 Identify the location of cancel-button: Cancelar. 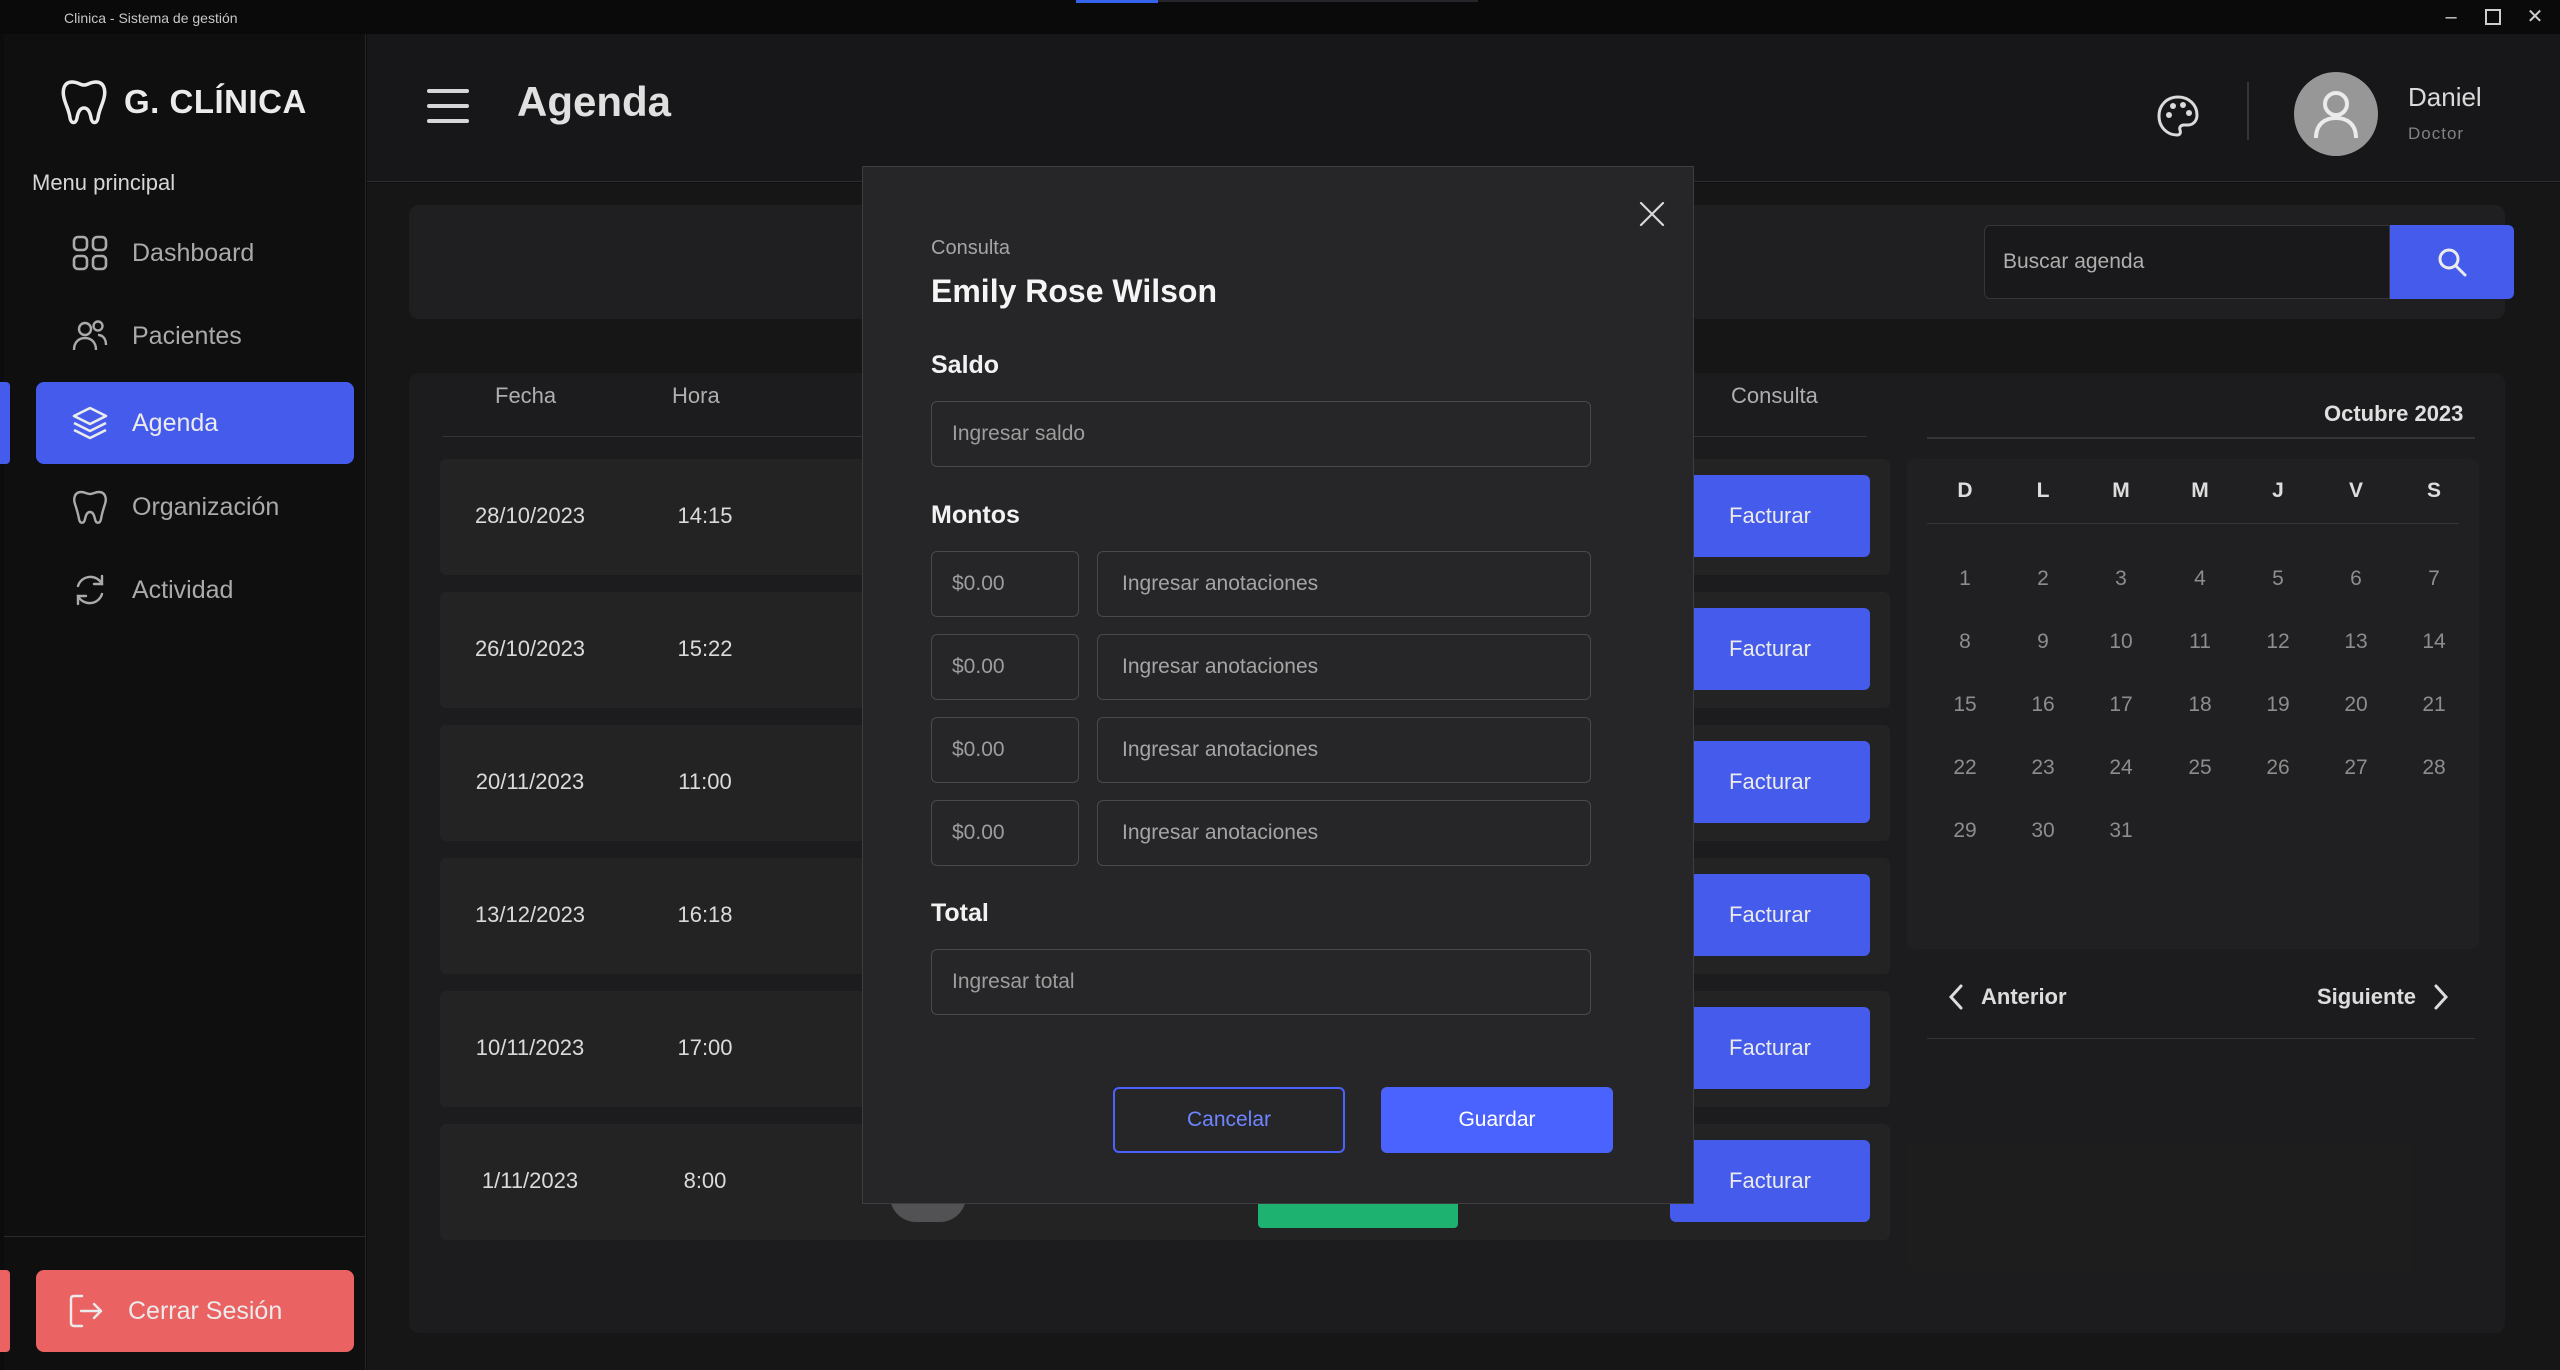
(1229, 1120).